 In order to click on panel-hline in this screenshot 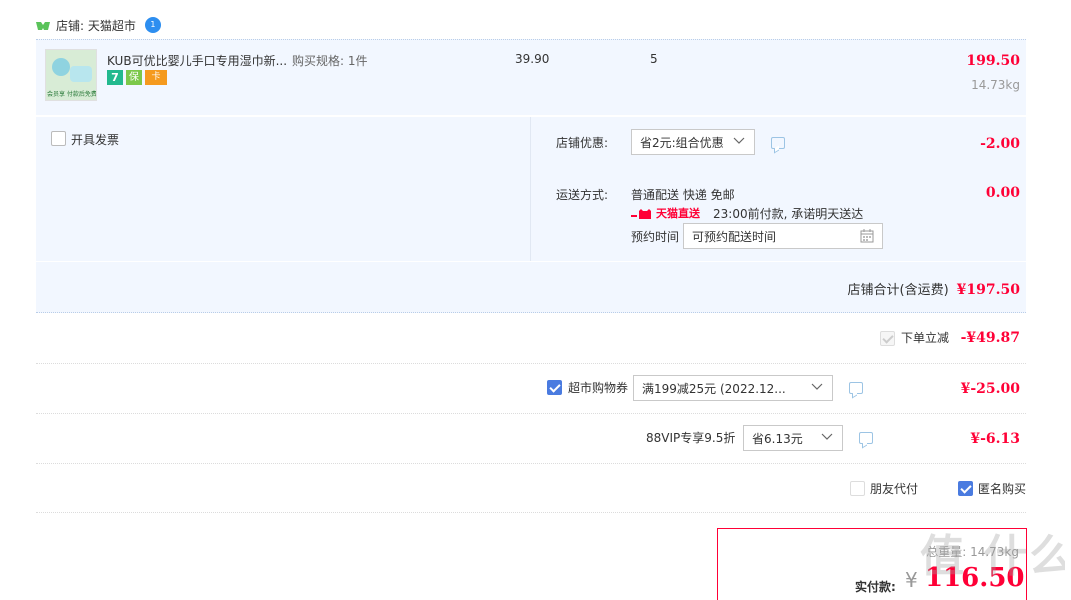, I will do `click(531, 261)`.